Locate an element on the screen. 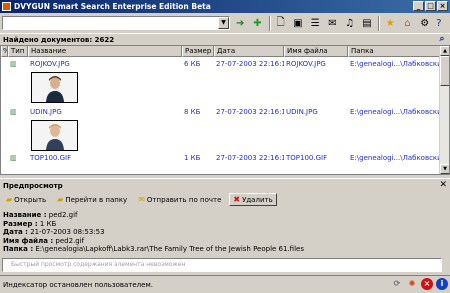 The image size is (450, 293). image-icon: ▣ is located at coordinates (298, 23).